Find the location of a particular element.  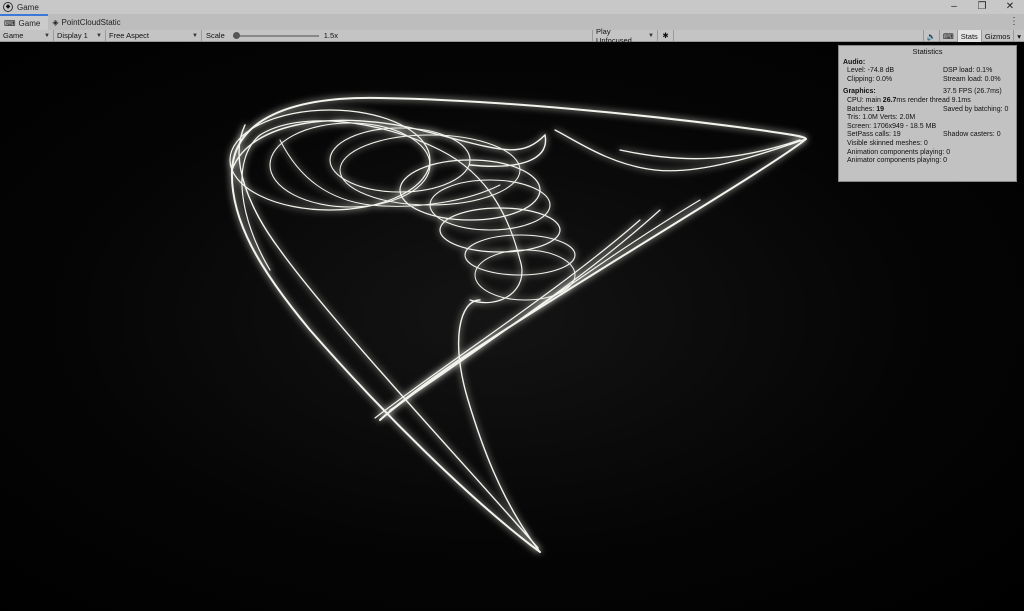

stats-button: Stats is located at coordinates (968, 36).